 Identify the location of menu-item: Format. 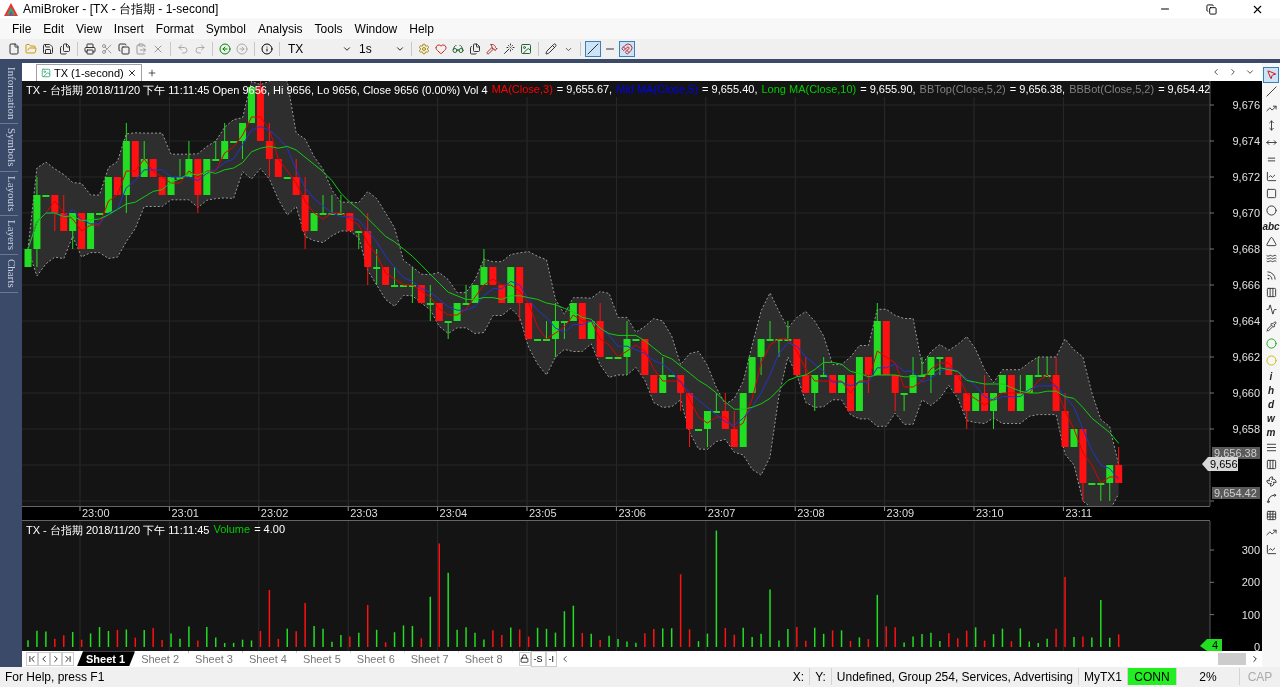
(174, 28).